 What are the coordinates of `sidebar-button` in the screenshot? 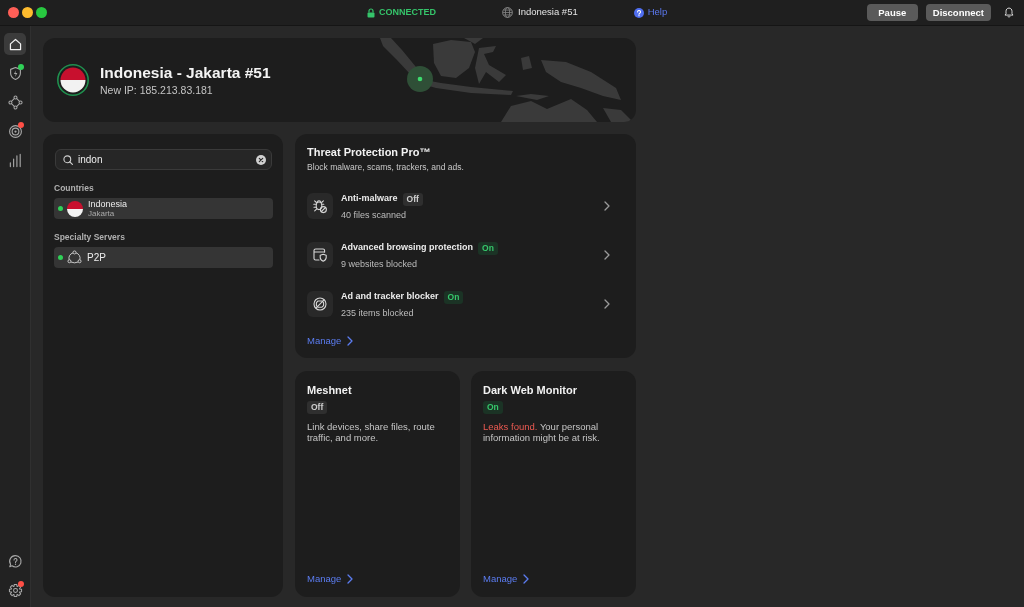 It's located at (15, 44).